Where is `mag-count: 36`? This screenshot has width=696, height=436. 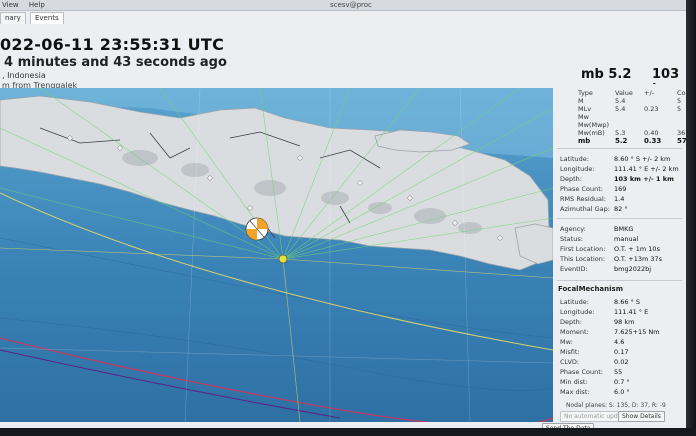
mag-count: 36 is located at coordinates (681, 133).